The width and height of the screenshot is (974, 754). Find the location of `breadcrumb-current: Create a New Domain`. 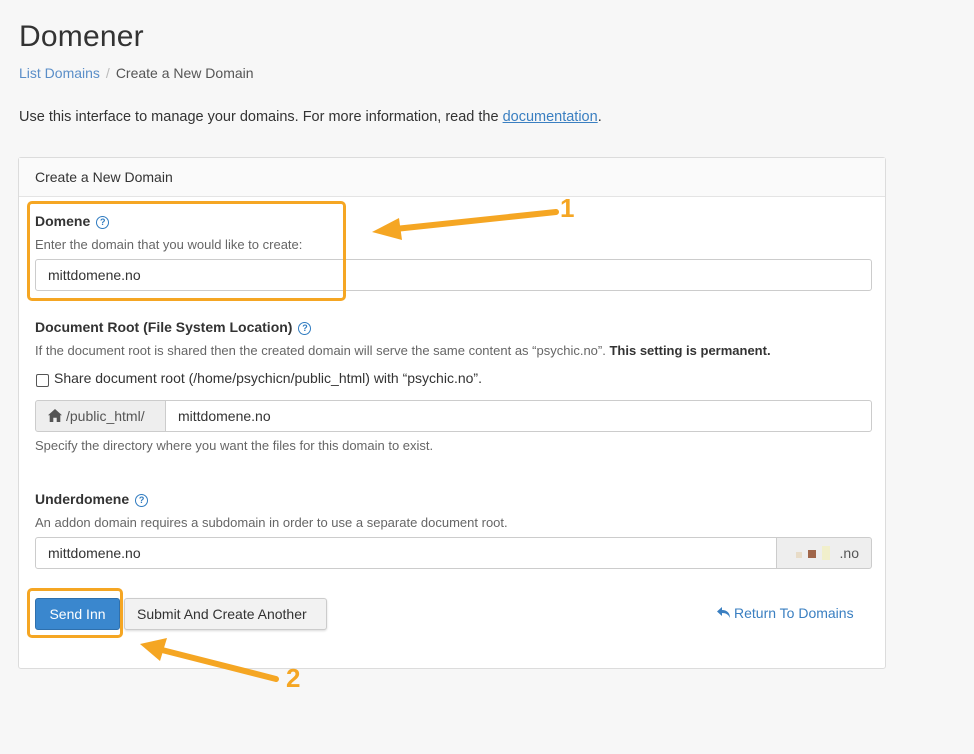

breadcrumb-current: Create a New Domain is located at coordinates (184, 73).